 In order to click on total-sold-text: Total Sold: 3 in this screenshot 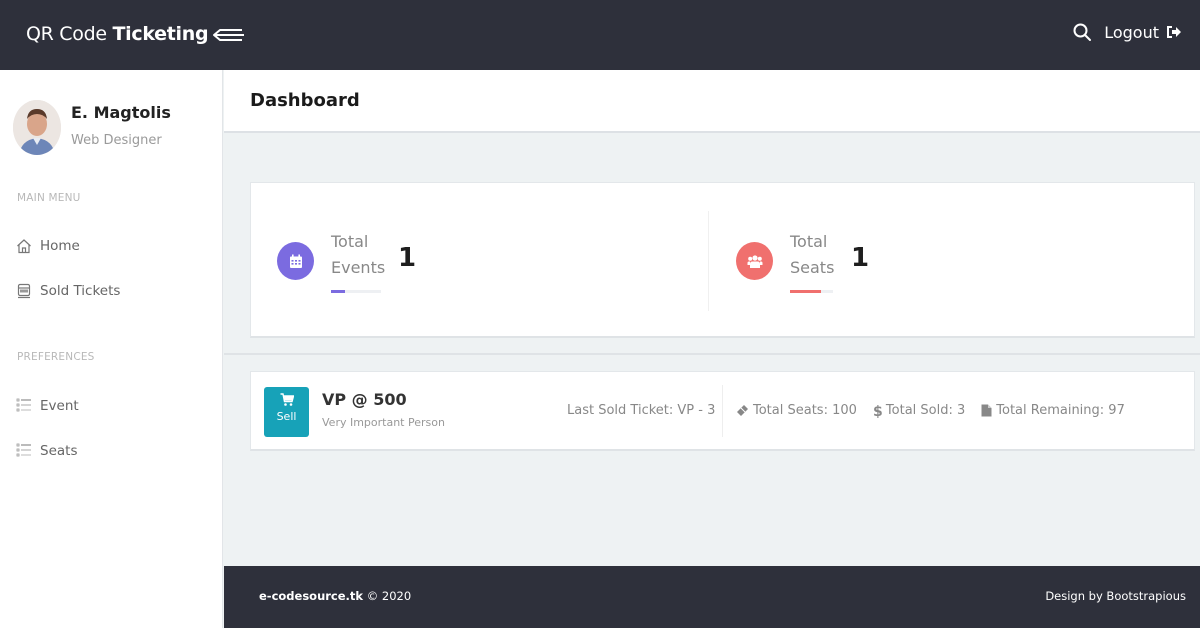, I will do `click(925, 410)`.